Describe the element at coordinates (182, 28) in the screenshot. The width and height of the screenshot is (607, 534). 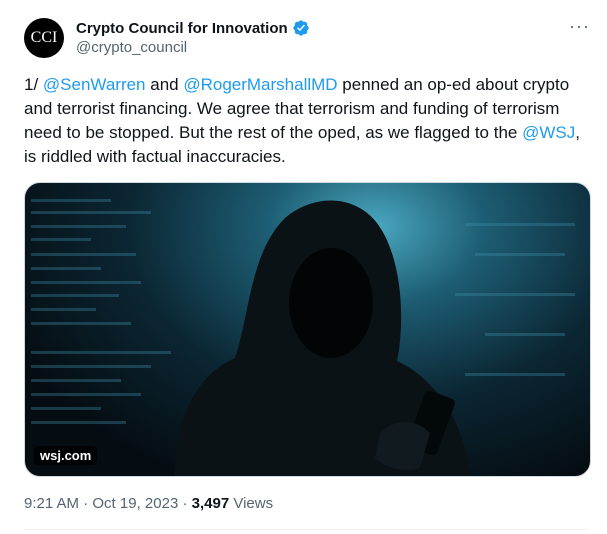
I see `display-name: Crypto Council for Innovation` at that location.